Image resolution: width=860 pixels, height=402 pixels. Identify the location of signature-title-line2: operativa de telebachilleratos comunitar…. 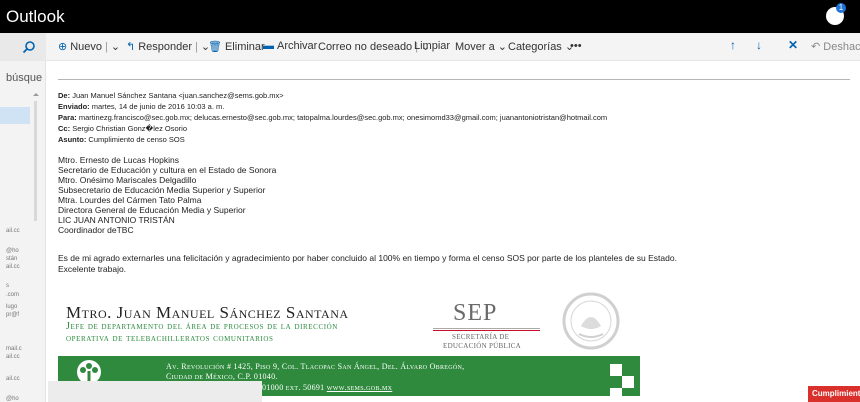
(170, 338).